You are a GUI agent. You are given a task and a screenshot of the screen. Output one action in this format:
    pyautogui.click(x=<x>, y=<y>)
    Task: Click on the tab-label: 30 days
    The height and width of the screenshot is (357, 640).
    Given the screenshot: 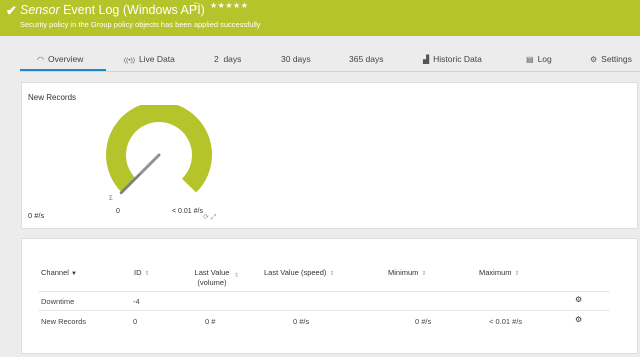 What is the action you would take?
    pyautogui.click(x=296, y=59)
    